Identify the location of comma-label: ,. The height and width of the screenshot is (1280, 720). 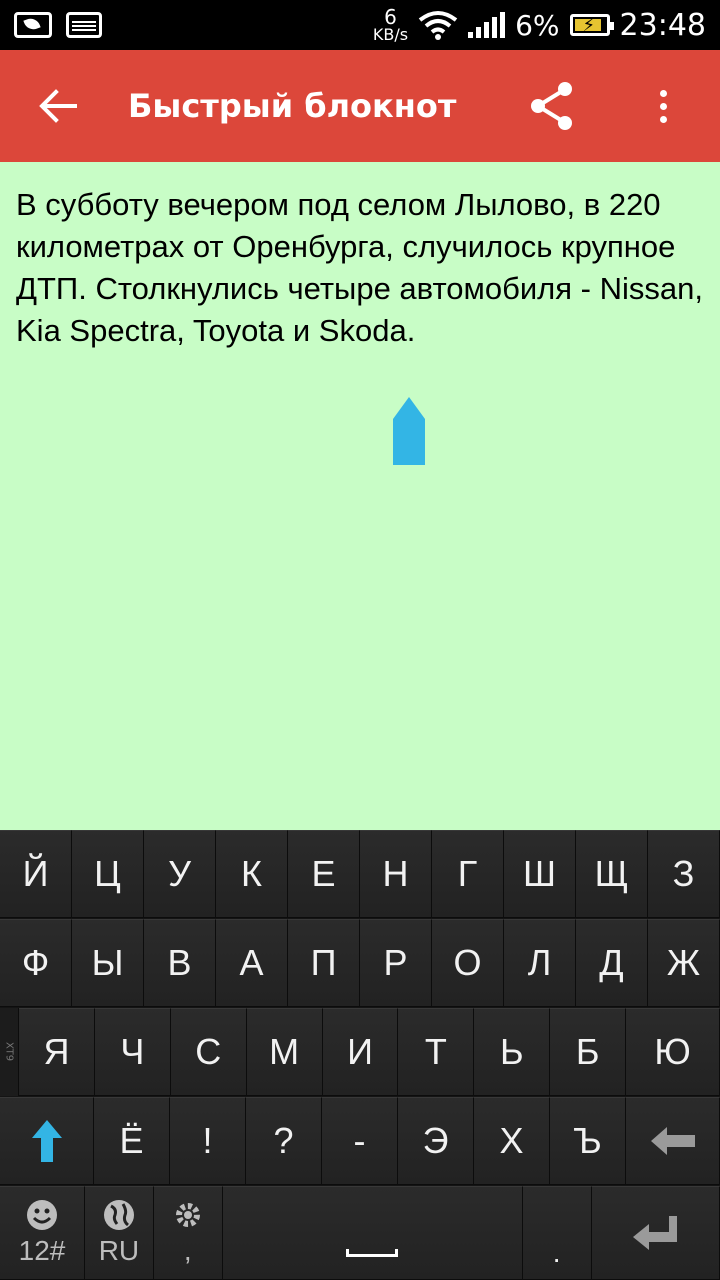
(187, 1250).